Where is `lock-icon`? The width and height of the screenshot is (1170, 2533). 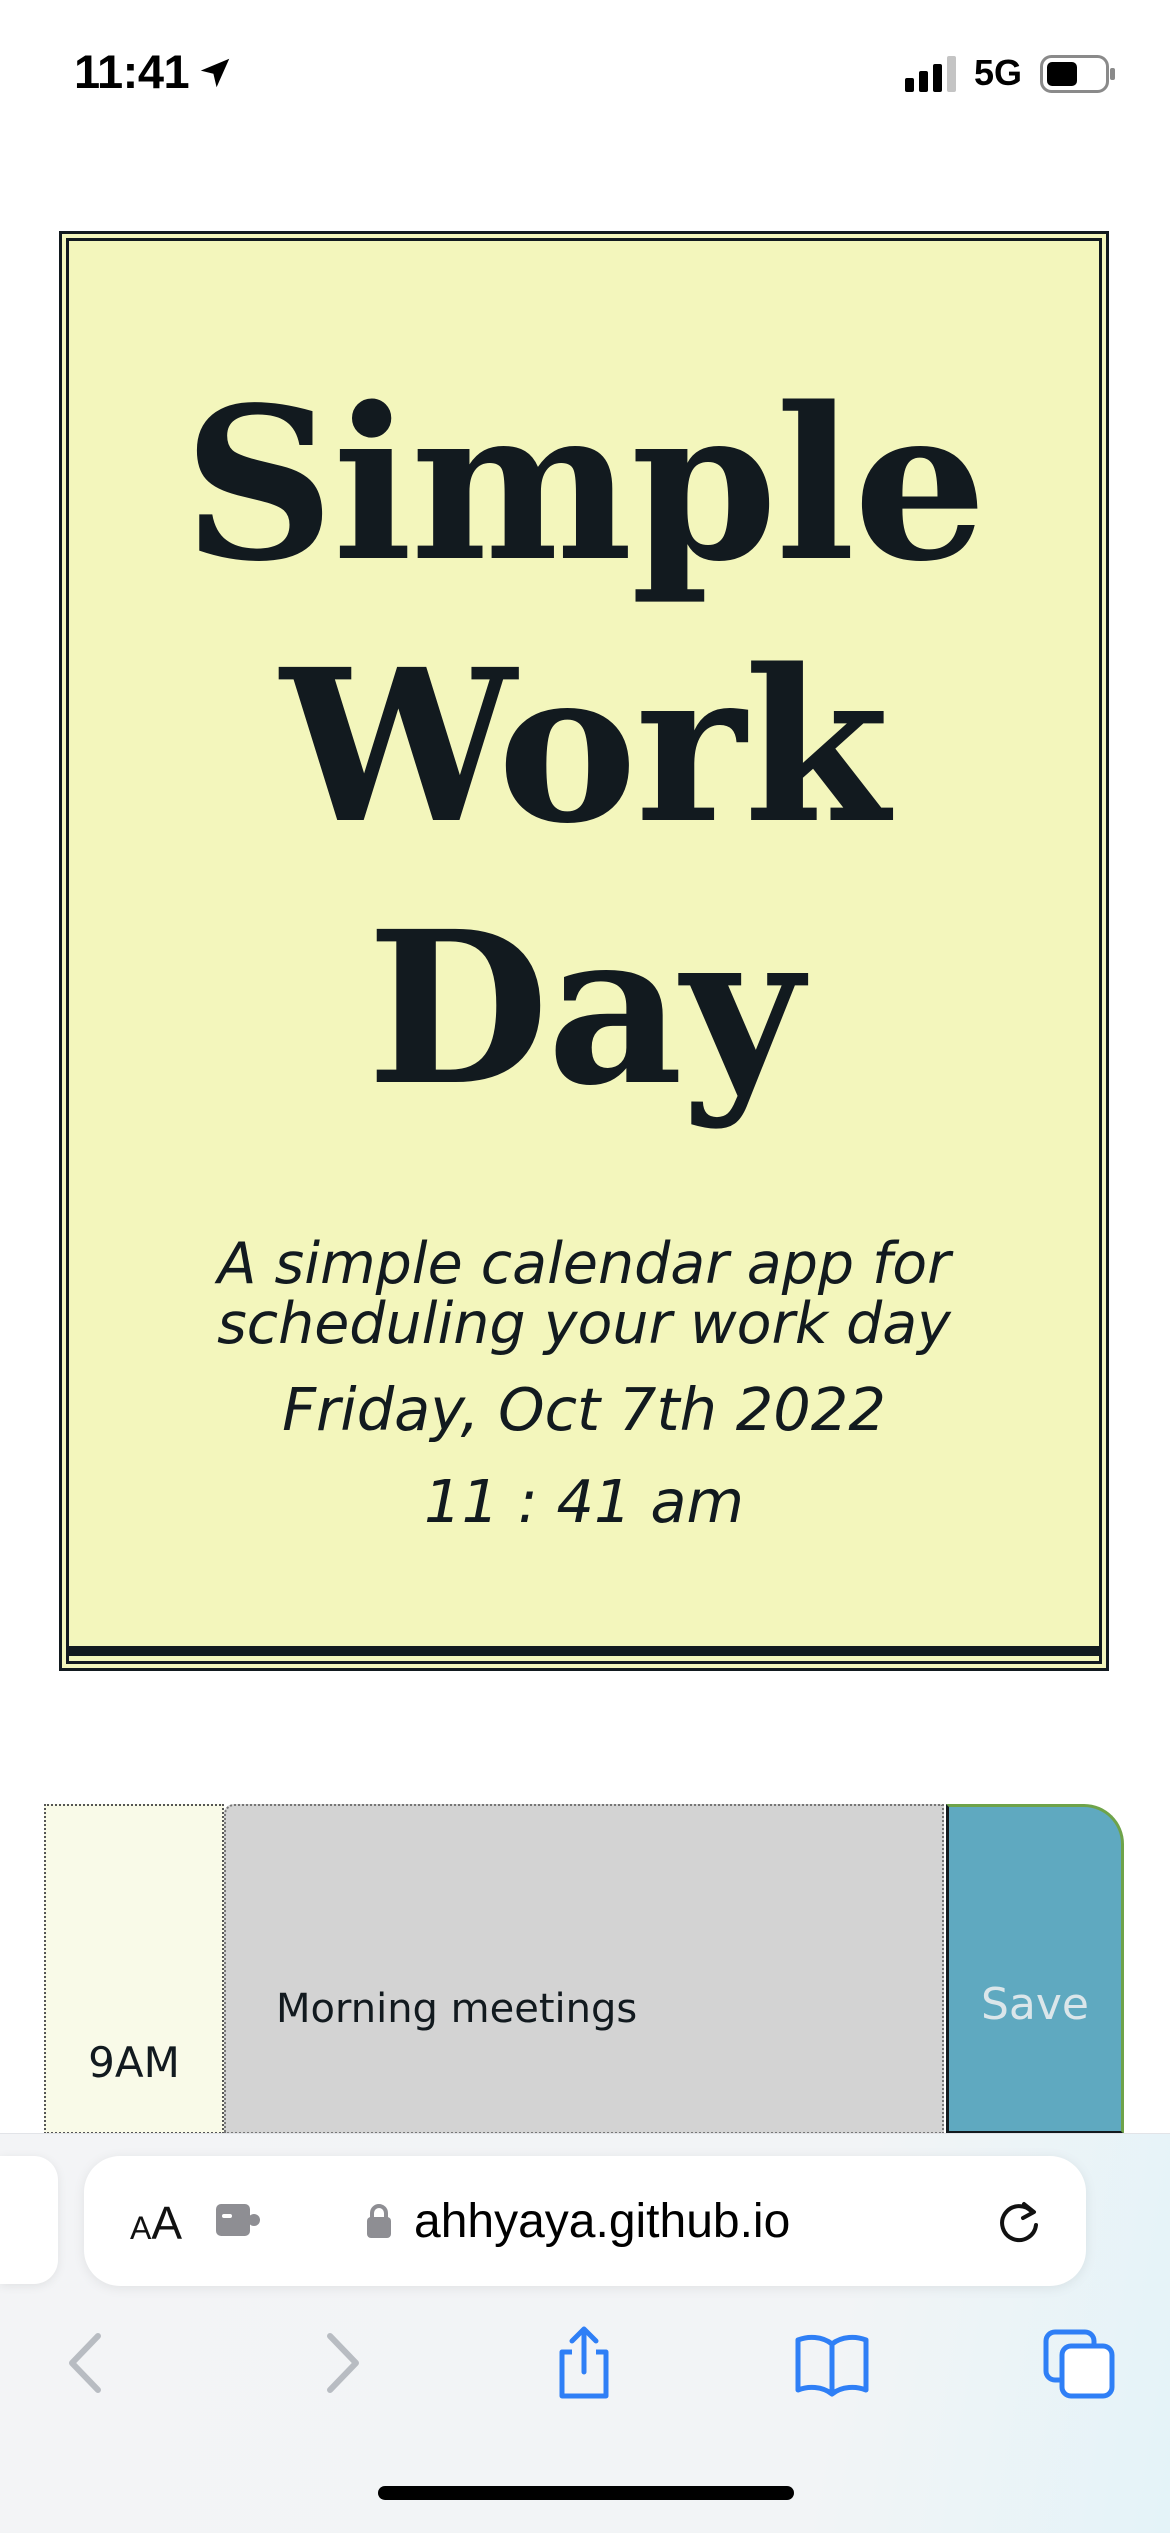
lock-icon is located at coordinates (379, 2221).